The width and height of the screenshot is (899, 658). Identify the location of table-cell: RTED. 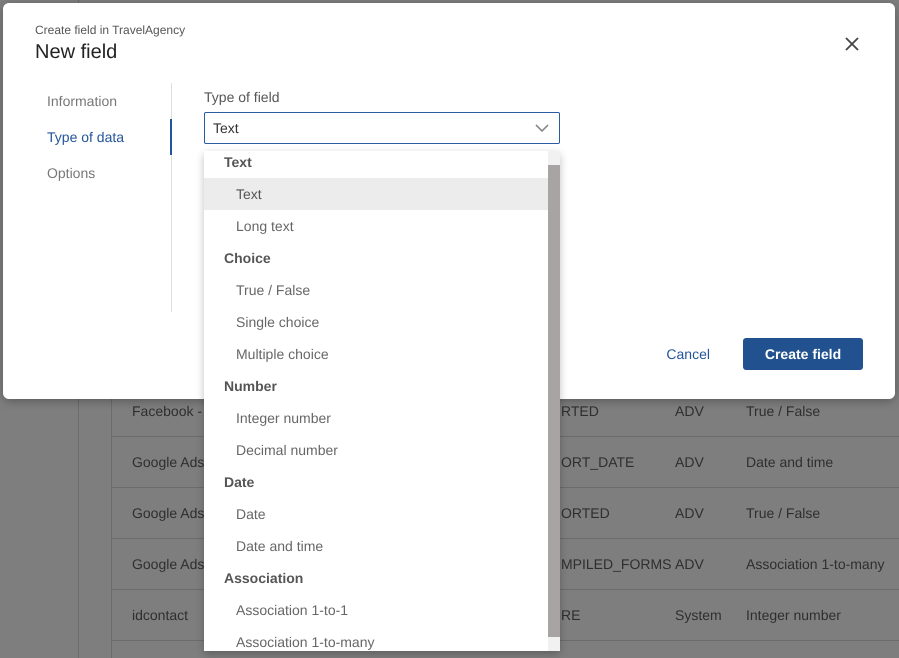
(580, 411).